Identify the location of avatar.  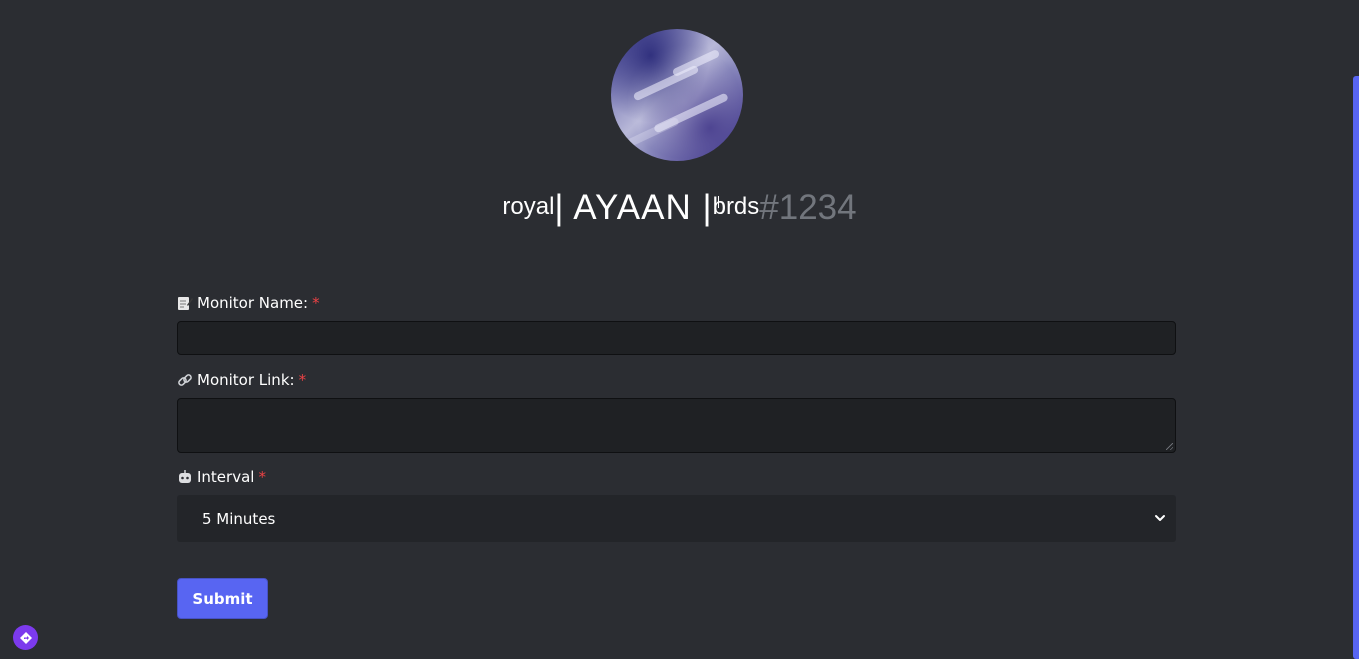
(677, 95).